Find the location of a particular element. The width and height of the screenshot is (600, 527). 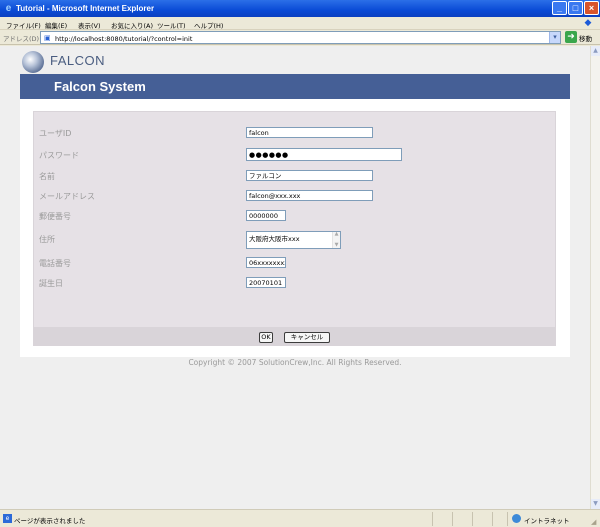

go-button: ➜ 移動 is located at coordinates (582, 37).